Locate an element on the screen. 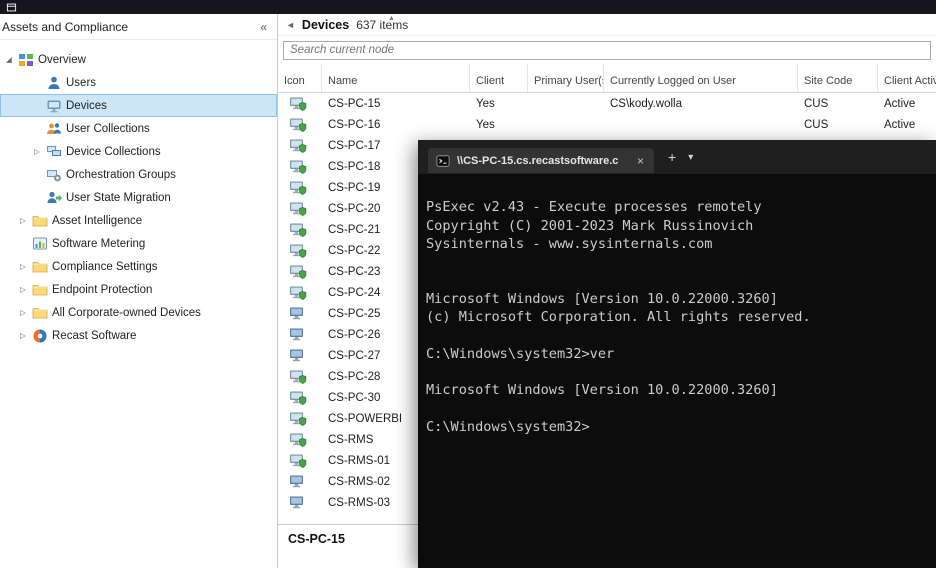 The image size is (936, 568). sidebar-item: Software Metering is located at coordinates (138, 243).